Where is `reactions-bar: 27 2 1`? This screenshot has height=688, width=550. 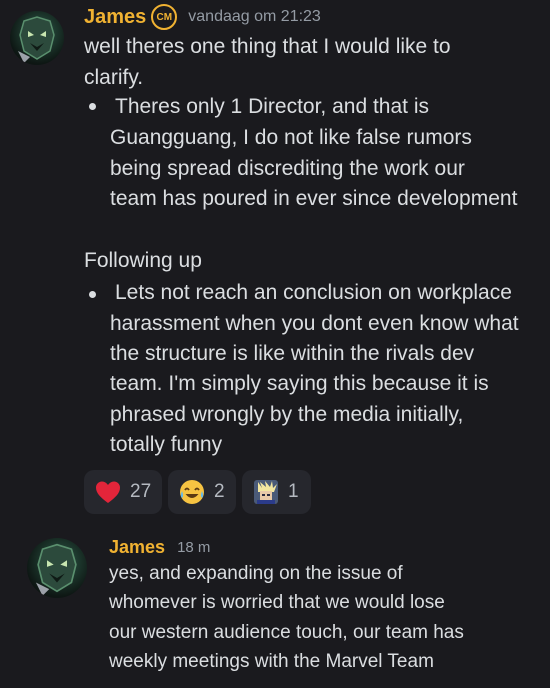 reactions-bar: 27 2 1 is located at coordinates (197, 492).